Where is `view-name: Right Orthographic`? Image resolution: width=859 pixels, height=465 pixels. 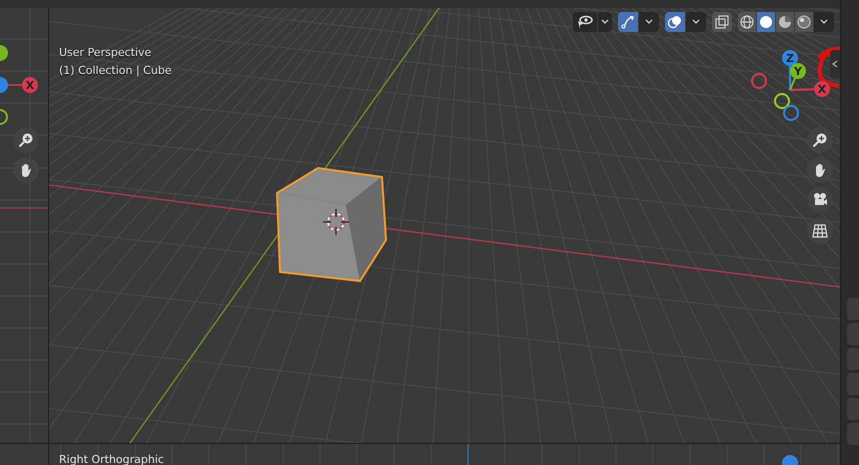 view-name: Right Orthographic is located at coordinates (111, 459).